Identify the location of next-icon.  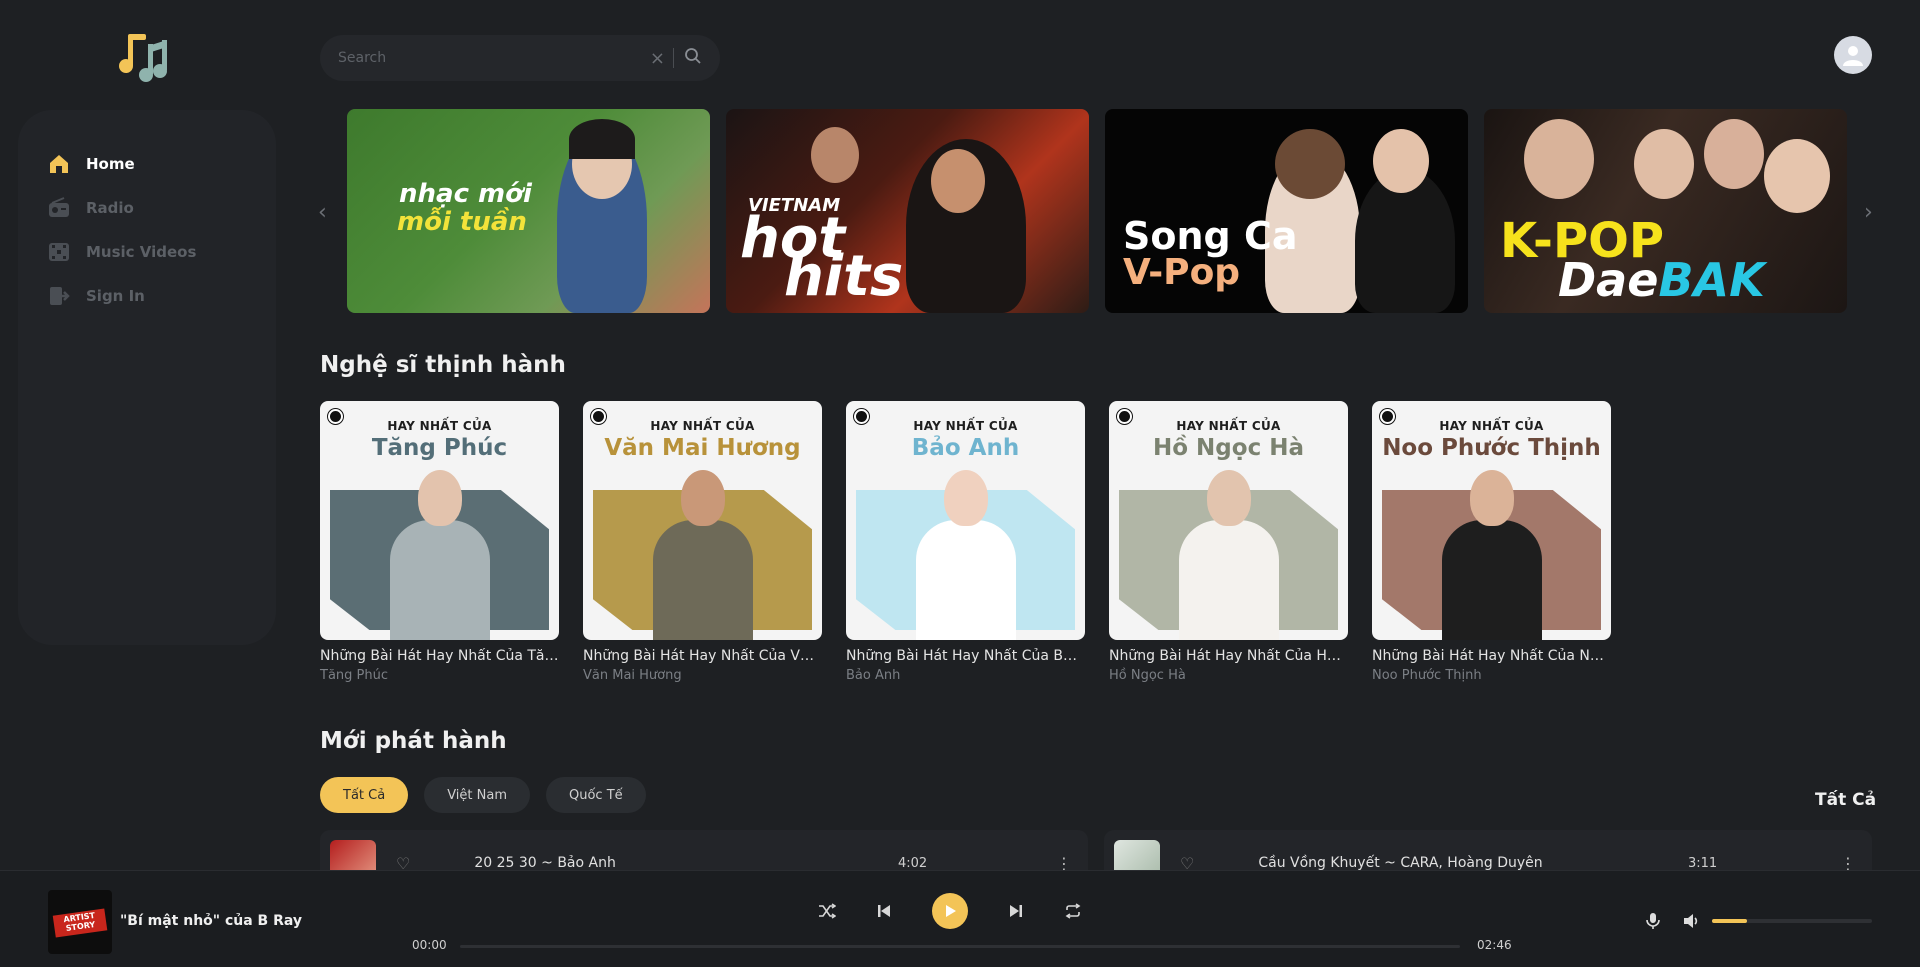
(1016, 911).